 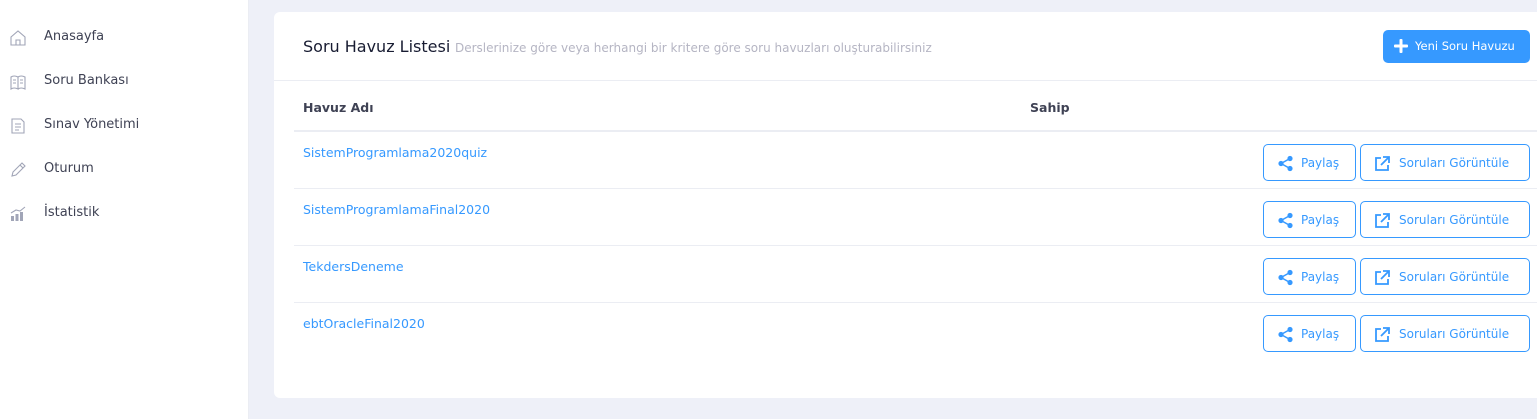 I want to click on sidebar-item-label: Oturum, so click(x=69, y=168).